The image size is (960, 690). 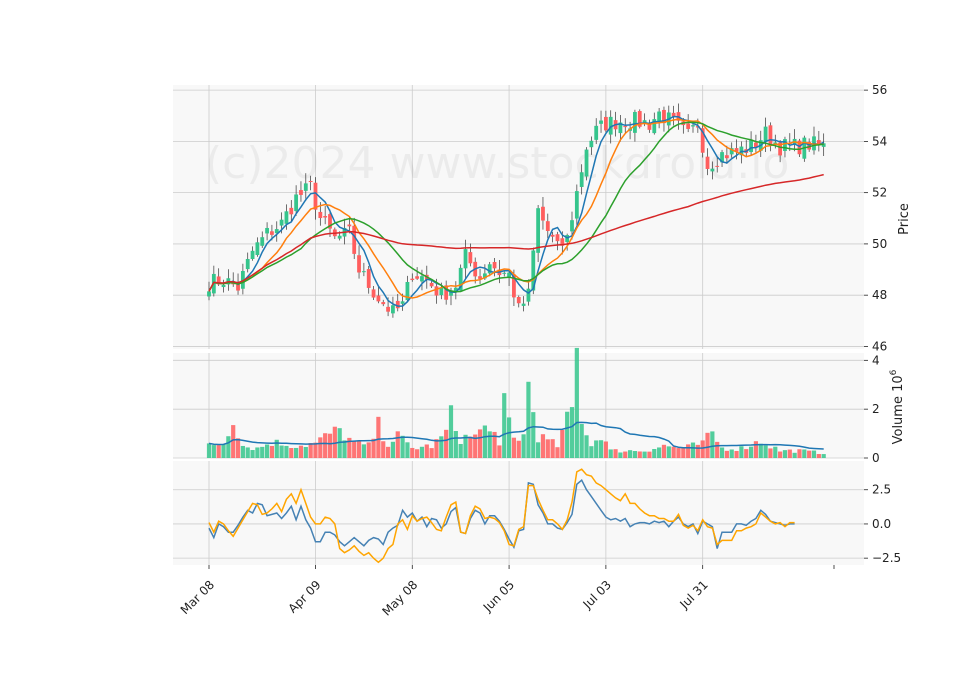 I want to click on volume-axis: 0 2 4, so click(x=872, y=409).